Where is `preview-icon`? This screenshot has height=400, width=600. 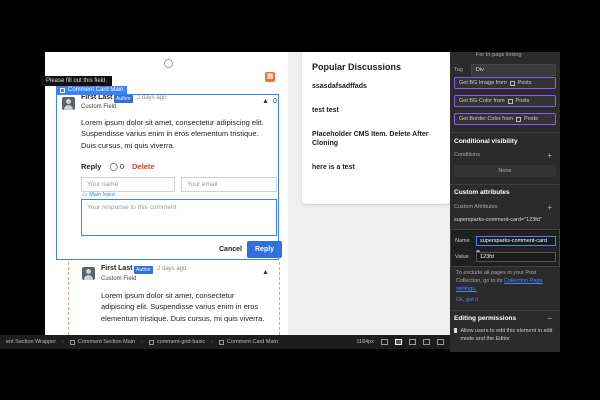
preview-icon is located at coordinates (440, 342).